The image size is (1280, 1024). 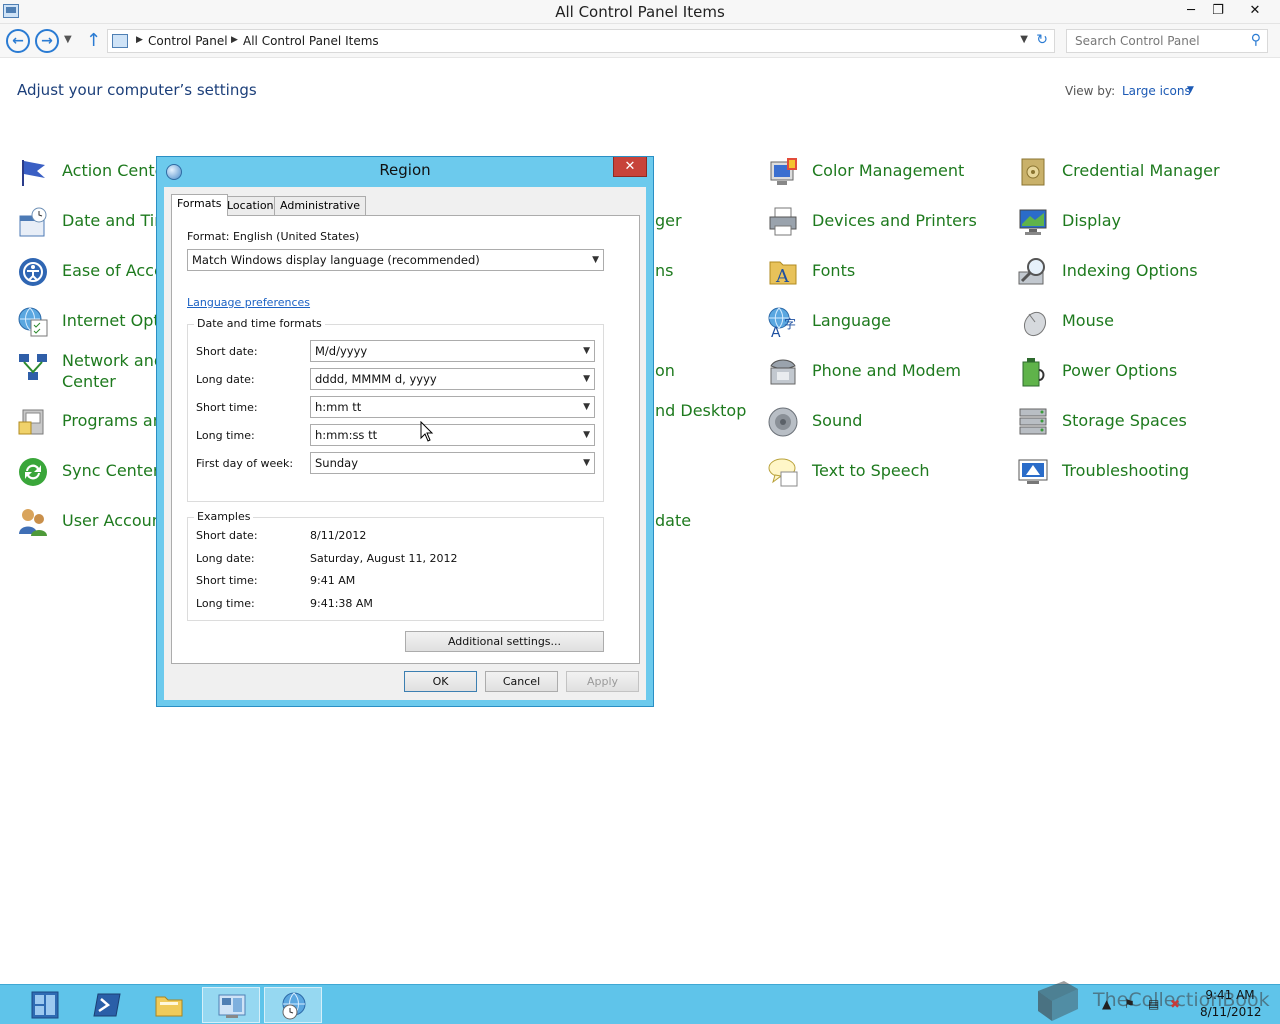 What do you see at coordinates (95, 426) in the screenshot?
I see `item-programs-and-features: Programs and` at bounding box center [95, 426].